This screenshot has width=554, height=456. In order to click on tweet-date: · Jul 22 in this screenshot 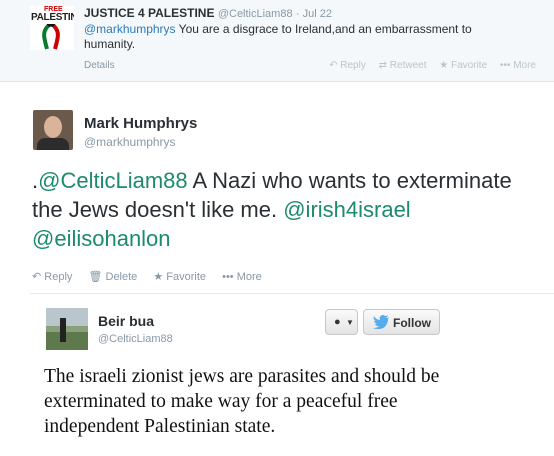, I will do `click(314, 14)`.